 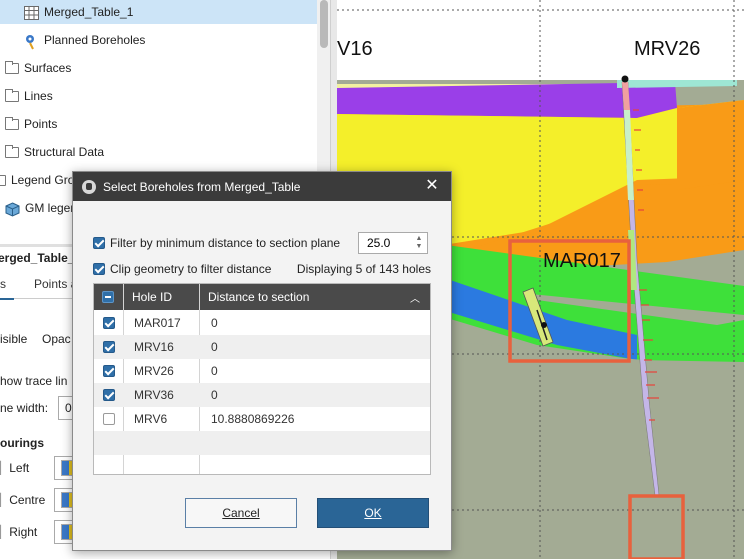 What do you see at coordinates (95, 40) in the screenshot?
I see `tree-item-label: Planned Boreholes` at bounding box center [95, 40].